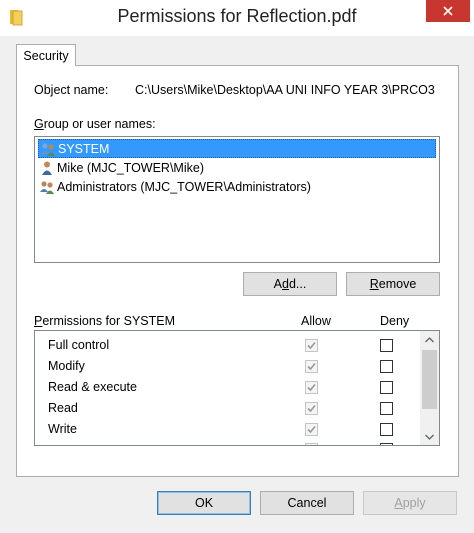  What do you see at coordinates (71, 90) in the screenshot?
I see `object-name-label: Object name:` at bounding box center [71, 90].